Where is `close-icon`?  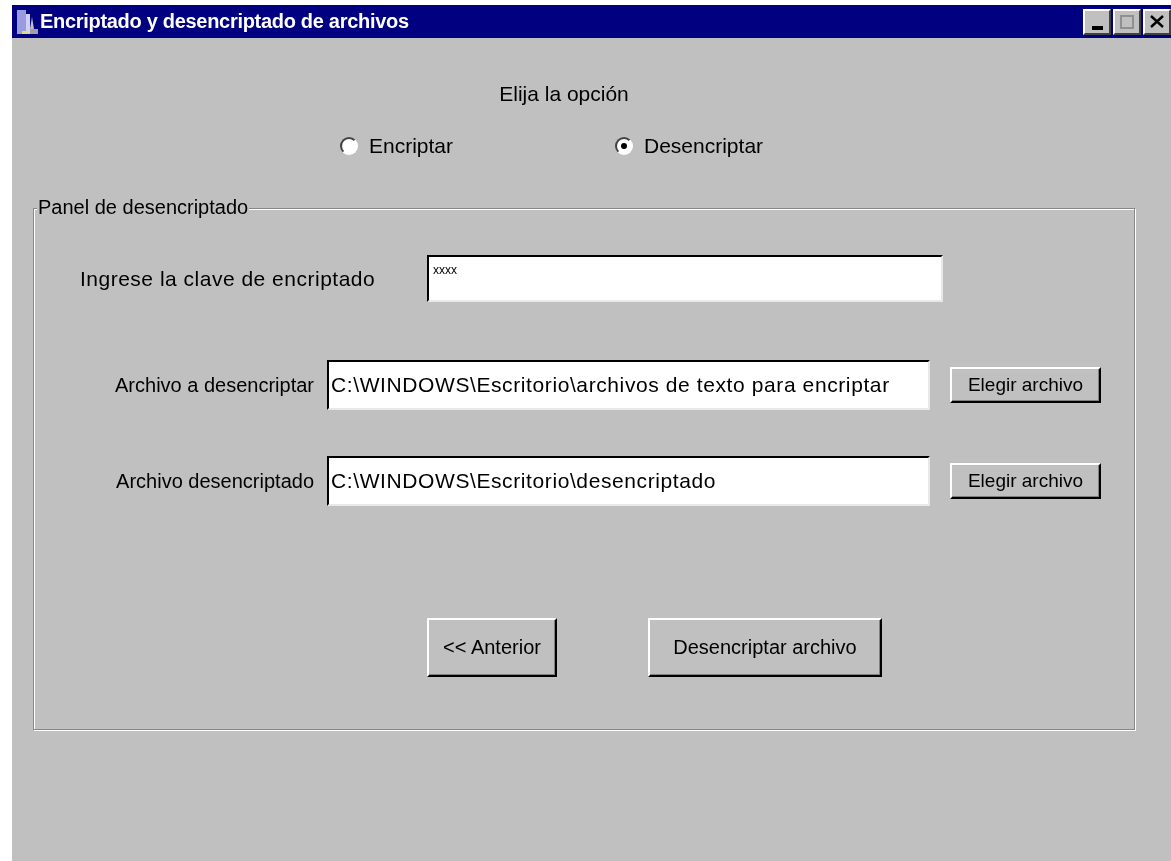 close-icon is located at coordinates (1157, 21).